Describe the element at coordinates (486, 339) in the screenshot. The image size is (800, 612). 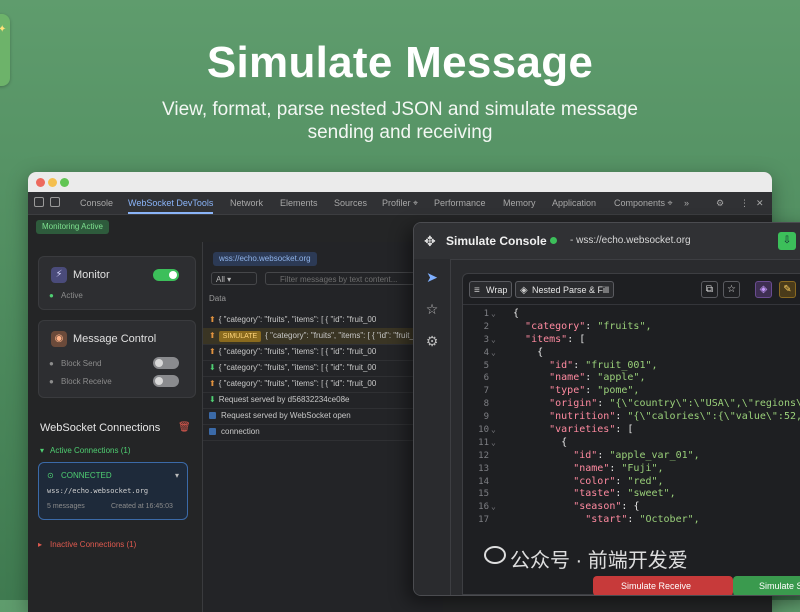
I see `line-number: 3` at that location.